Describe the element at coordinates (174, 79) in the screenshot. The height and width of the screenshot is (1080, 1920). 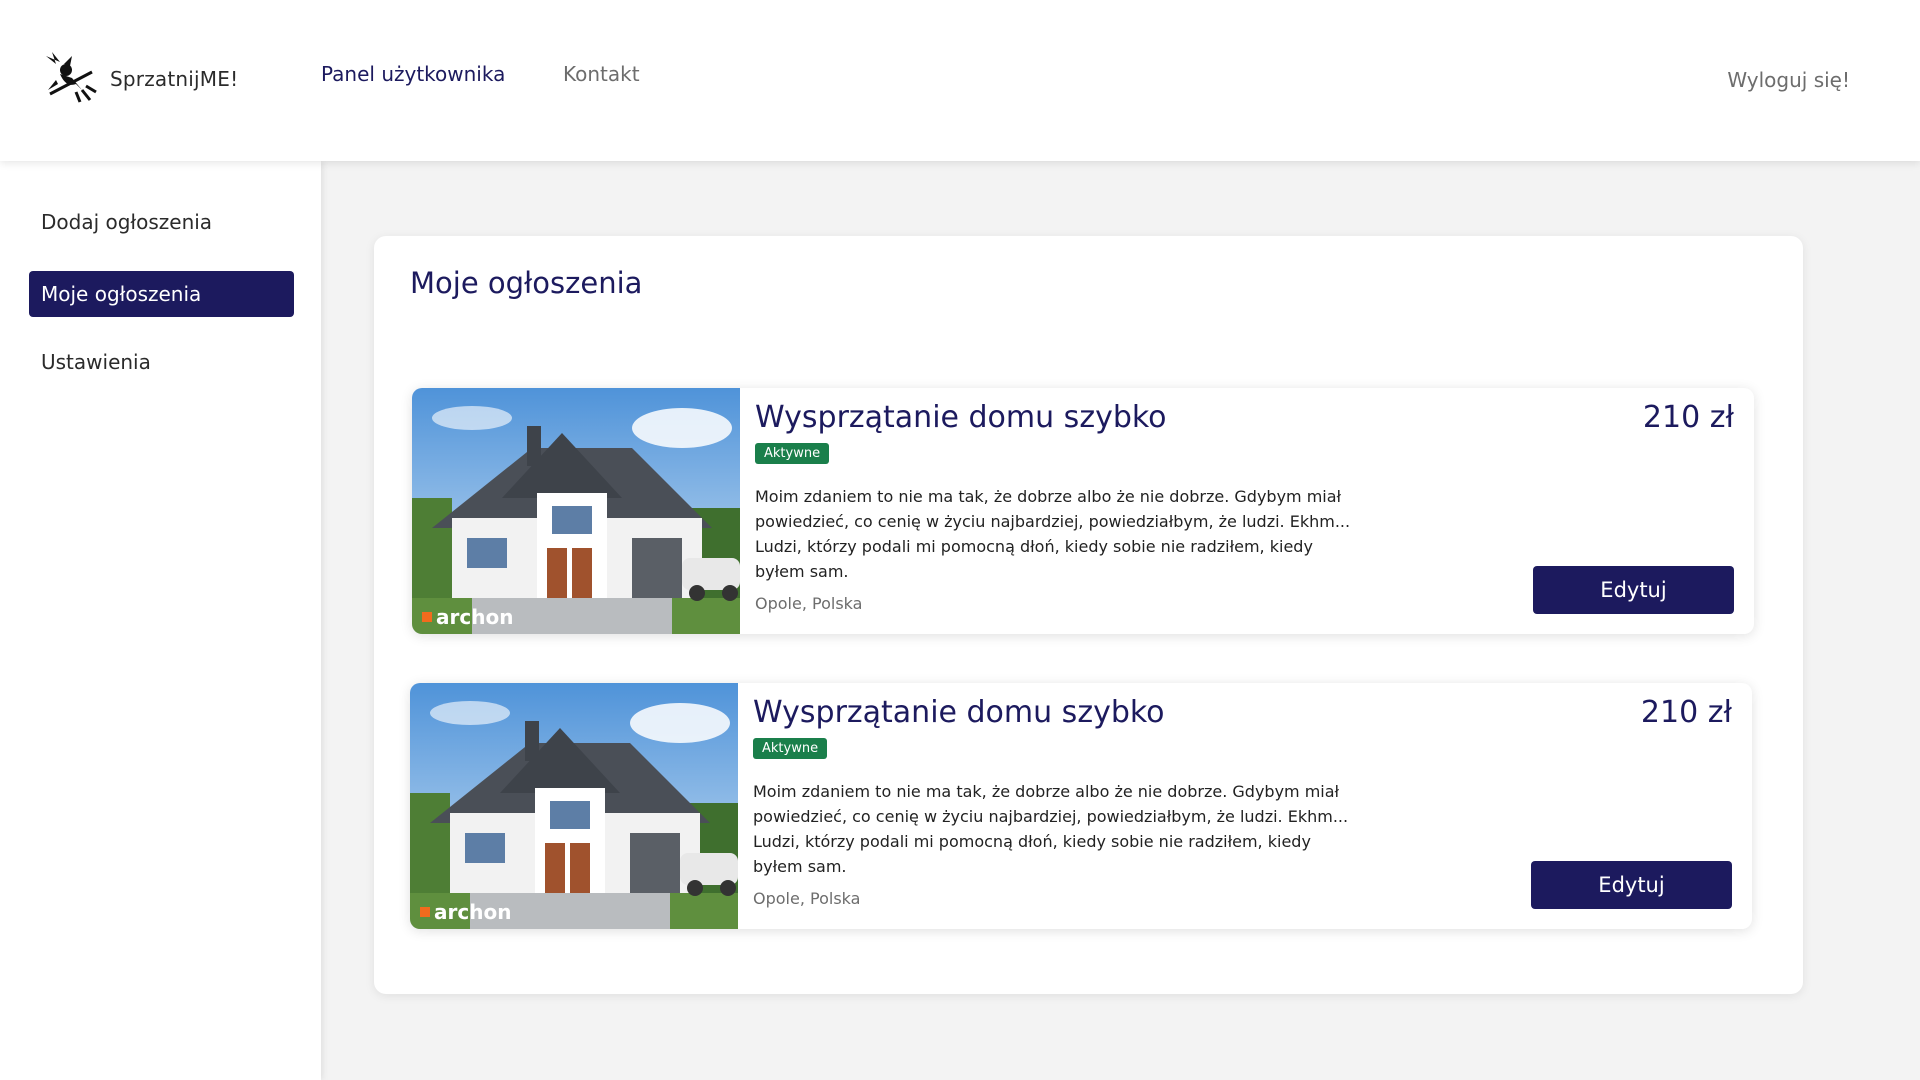
I see `logo-text: SprzatnijME!` at that location.